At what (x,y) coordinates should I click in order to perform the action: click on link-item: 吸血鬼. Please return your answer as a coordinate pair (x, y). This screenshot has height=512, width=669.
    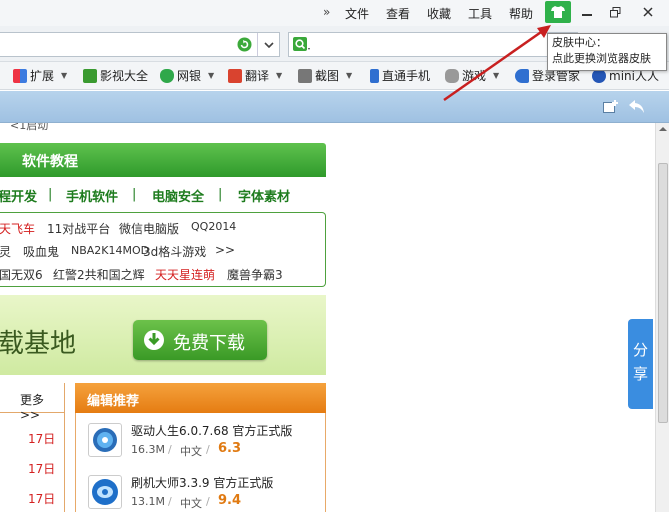
    Looking at the image, I should click on (41, 251).